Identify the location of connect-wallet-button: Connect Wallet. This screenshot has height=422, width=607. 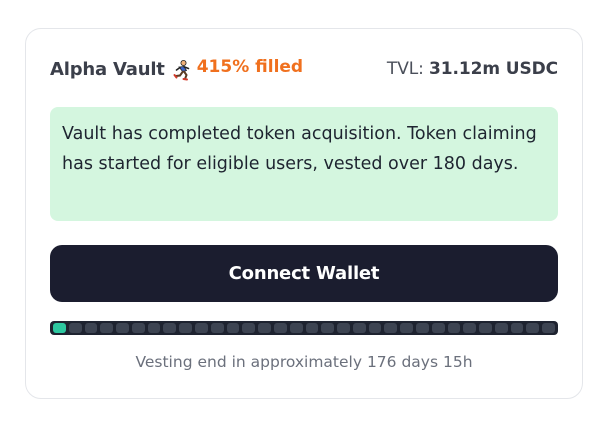
(304, 273).